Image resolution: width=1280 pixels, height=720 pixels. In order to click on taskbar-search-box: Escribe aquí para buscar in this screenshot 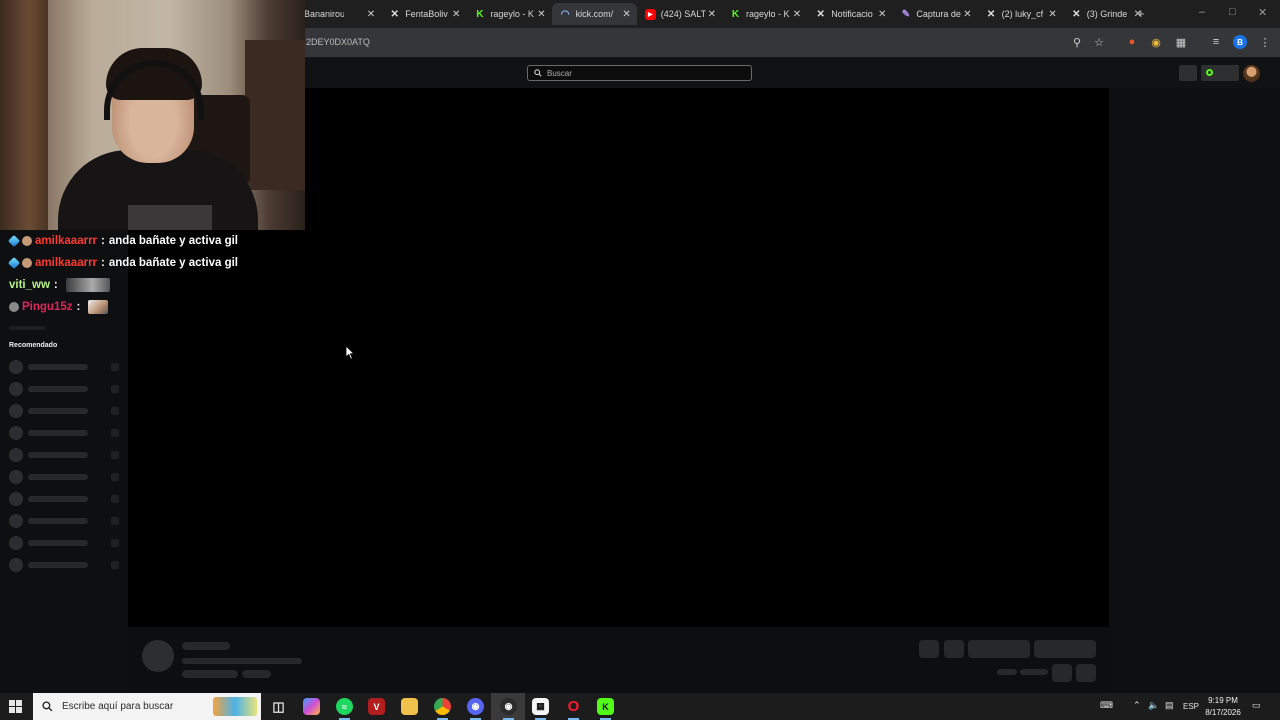, I will do `click(147, 706)`.